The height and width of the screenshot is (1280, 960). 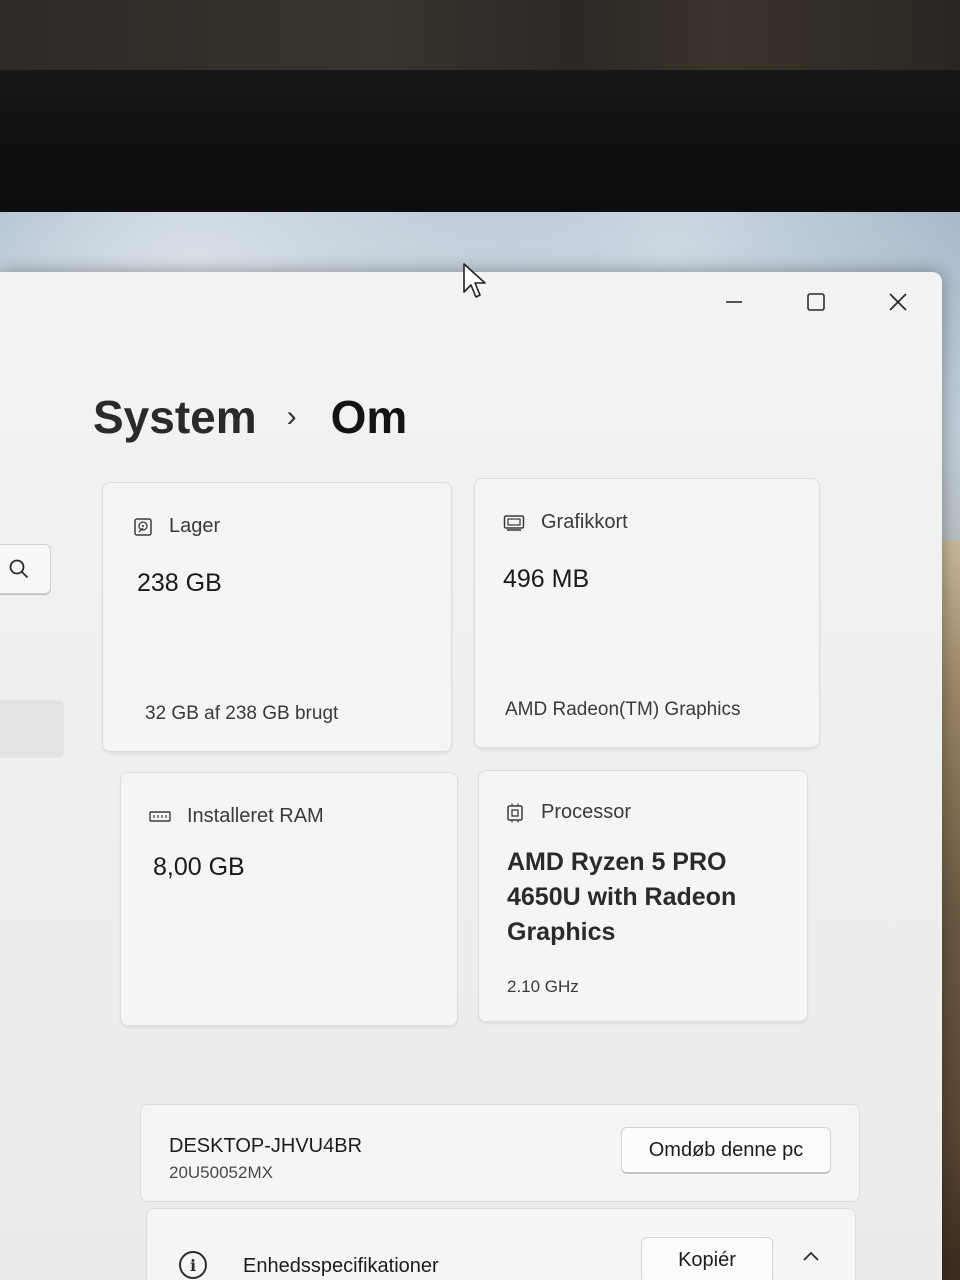 I want to click on breadcrumb: System › Om, so click(x=250, y=417).